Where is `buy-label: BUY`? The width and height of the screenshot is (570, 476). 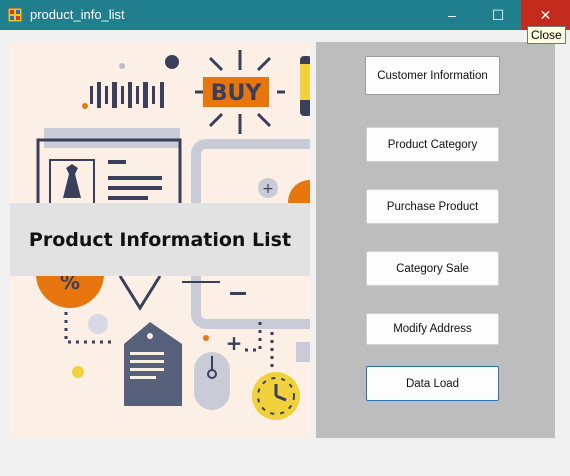
buy-label: BUY is located at coordinates (237, 93).